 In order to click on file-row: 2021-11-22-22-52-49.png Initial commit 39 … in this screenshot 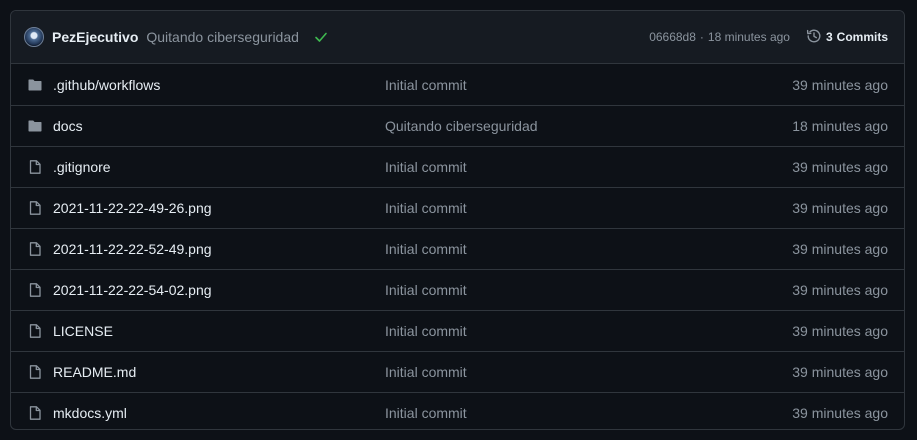, I will do `click(457, 248)`.